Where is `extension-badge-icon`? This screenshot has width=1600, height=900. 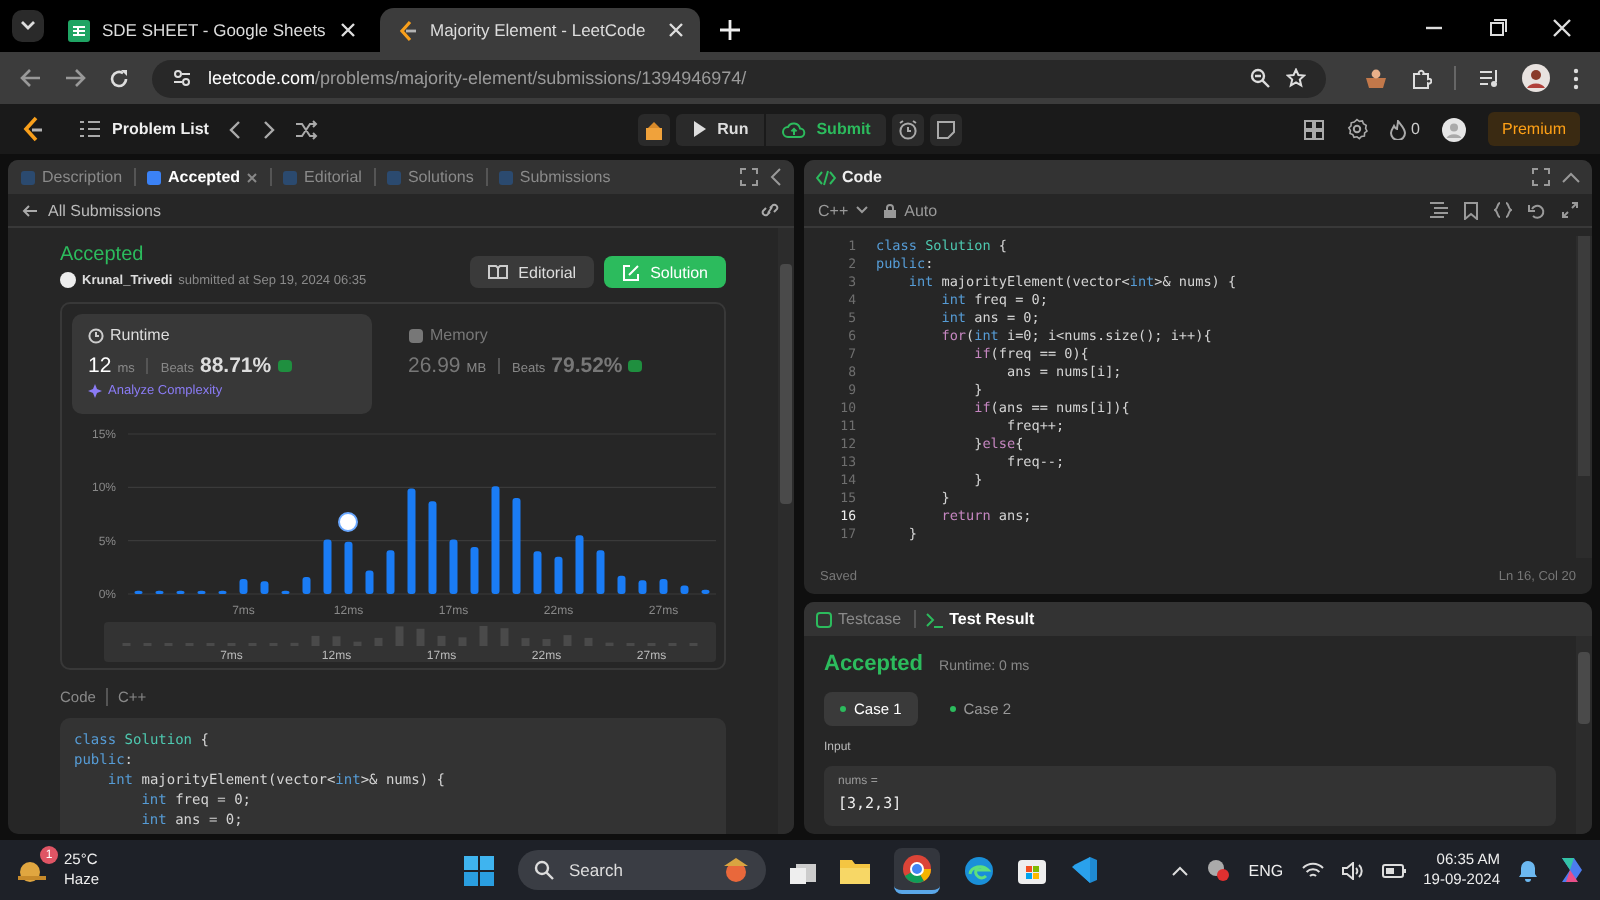 extension-badge-icon is located at coordinates (1376, 78).